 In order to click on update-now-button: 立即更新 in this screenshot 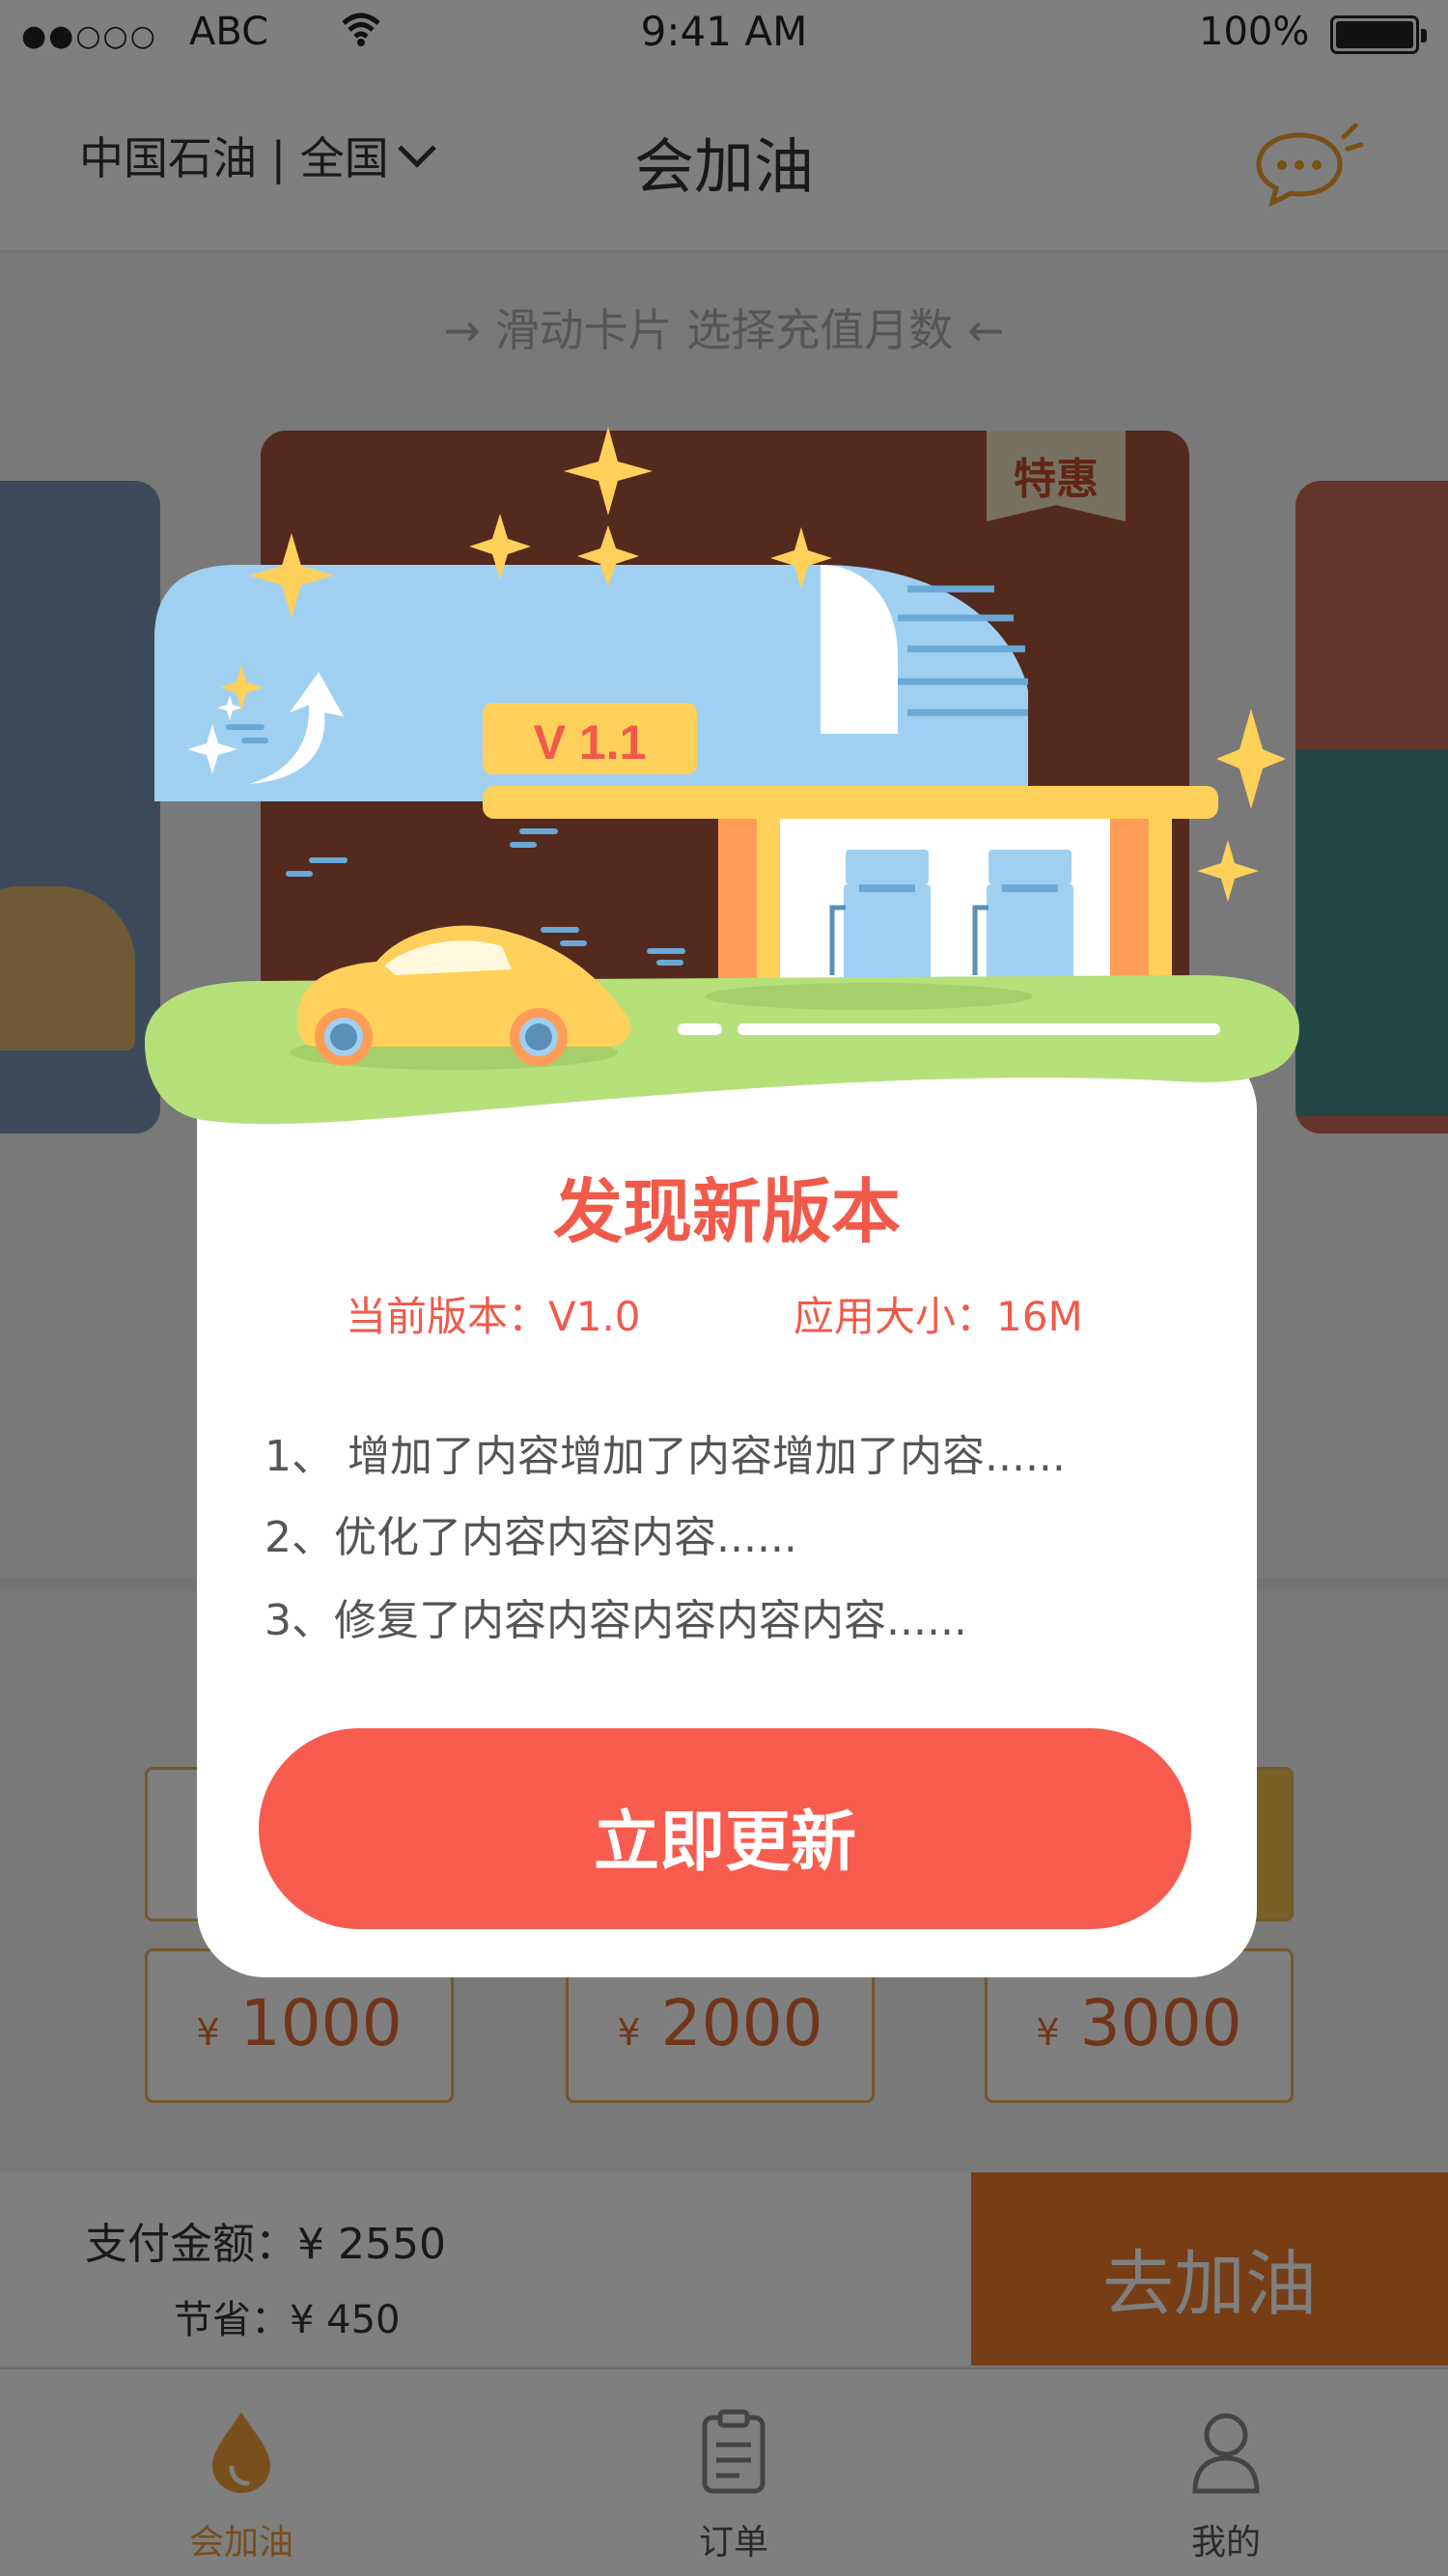, I will do `click(725, 1829)`.